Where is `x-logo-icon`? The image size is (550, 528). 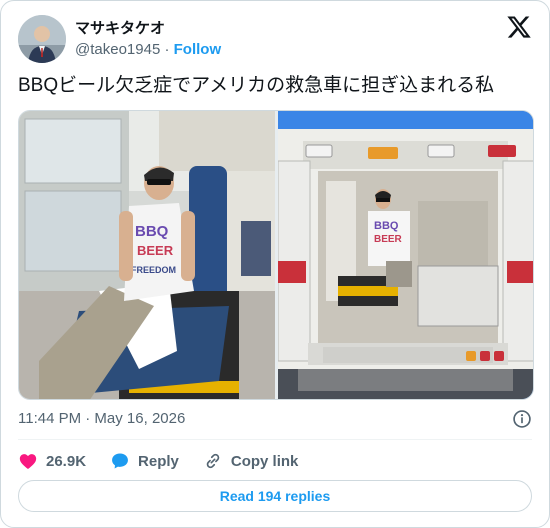 x-logo-icon is located at coordinates (519, 27).